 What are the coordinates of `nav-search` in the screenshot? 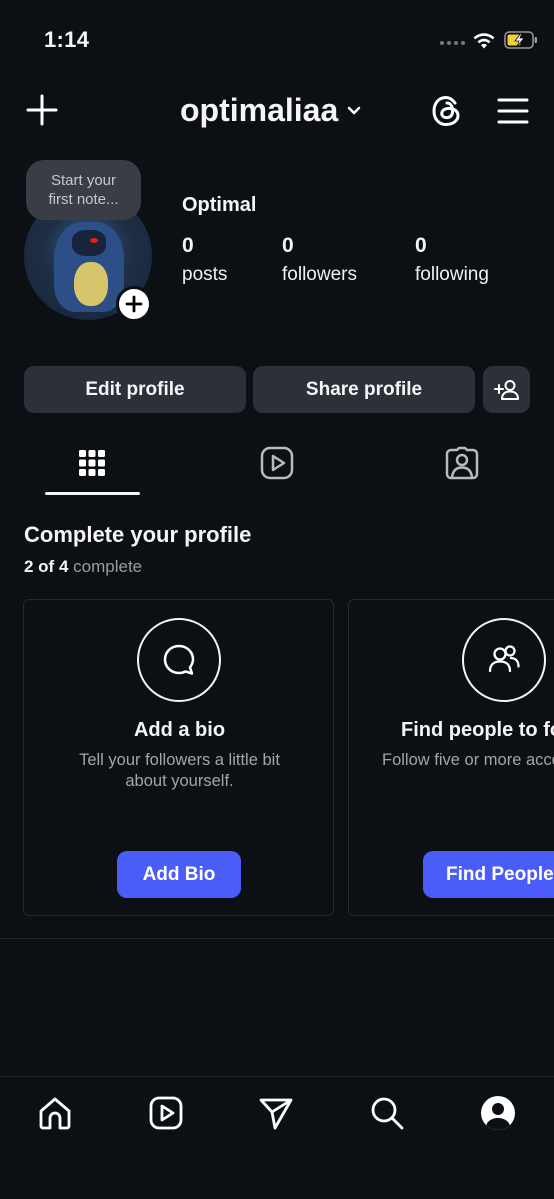 It's located at (387, 1113).